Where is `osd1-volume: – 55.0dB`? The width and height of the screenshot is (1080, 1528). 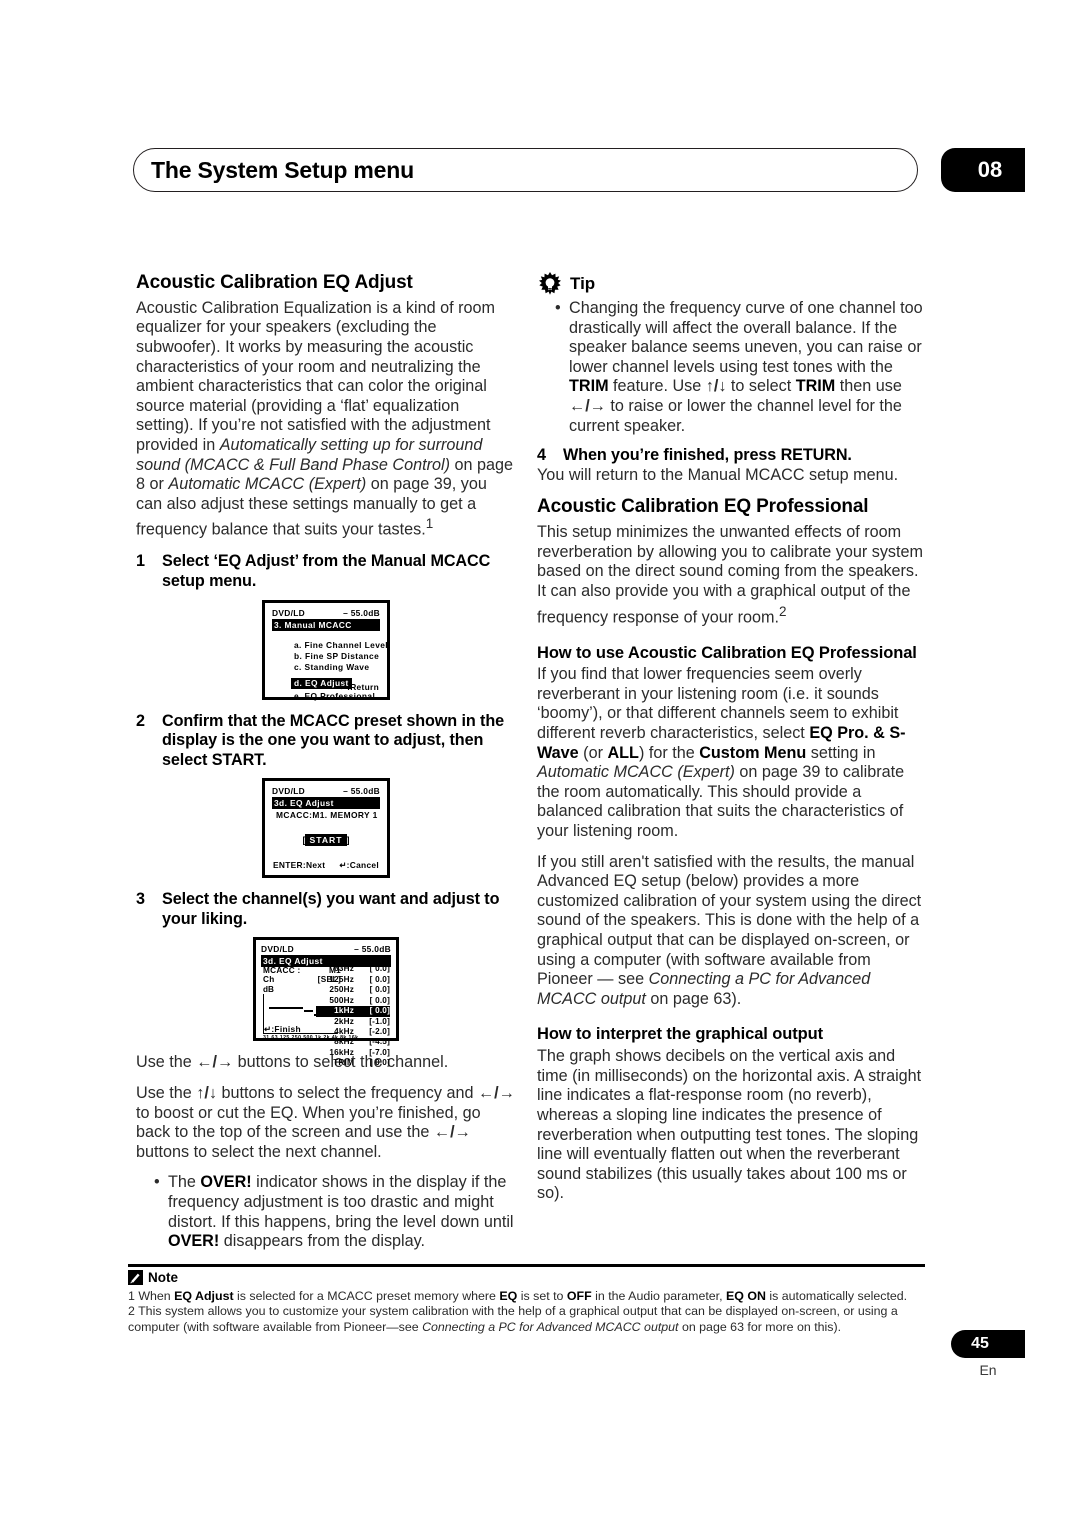
osd1-volume: – 55.0dB is located at coordinates (361, 612).